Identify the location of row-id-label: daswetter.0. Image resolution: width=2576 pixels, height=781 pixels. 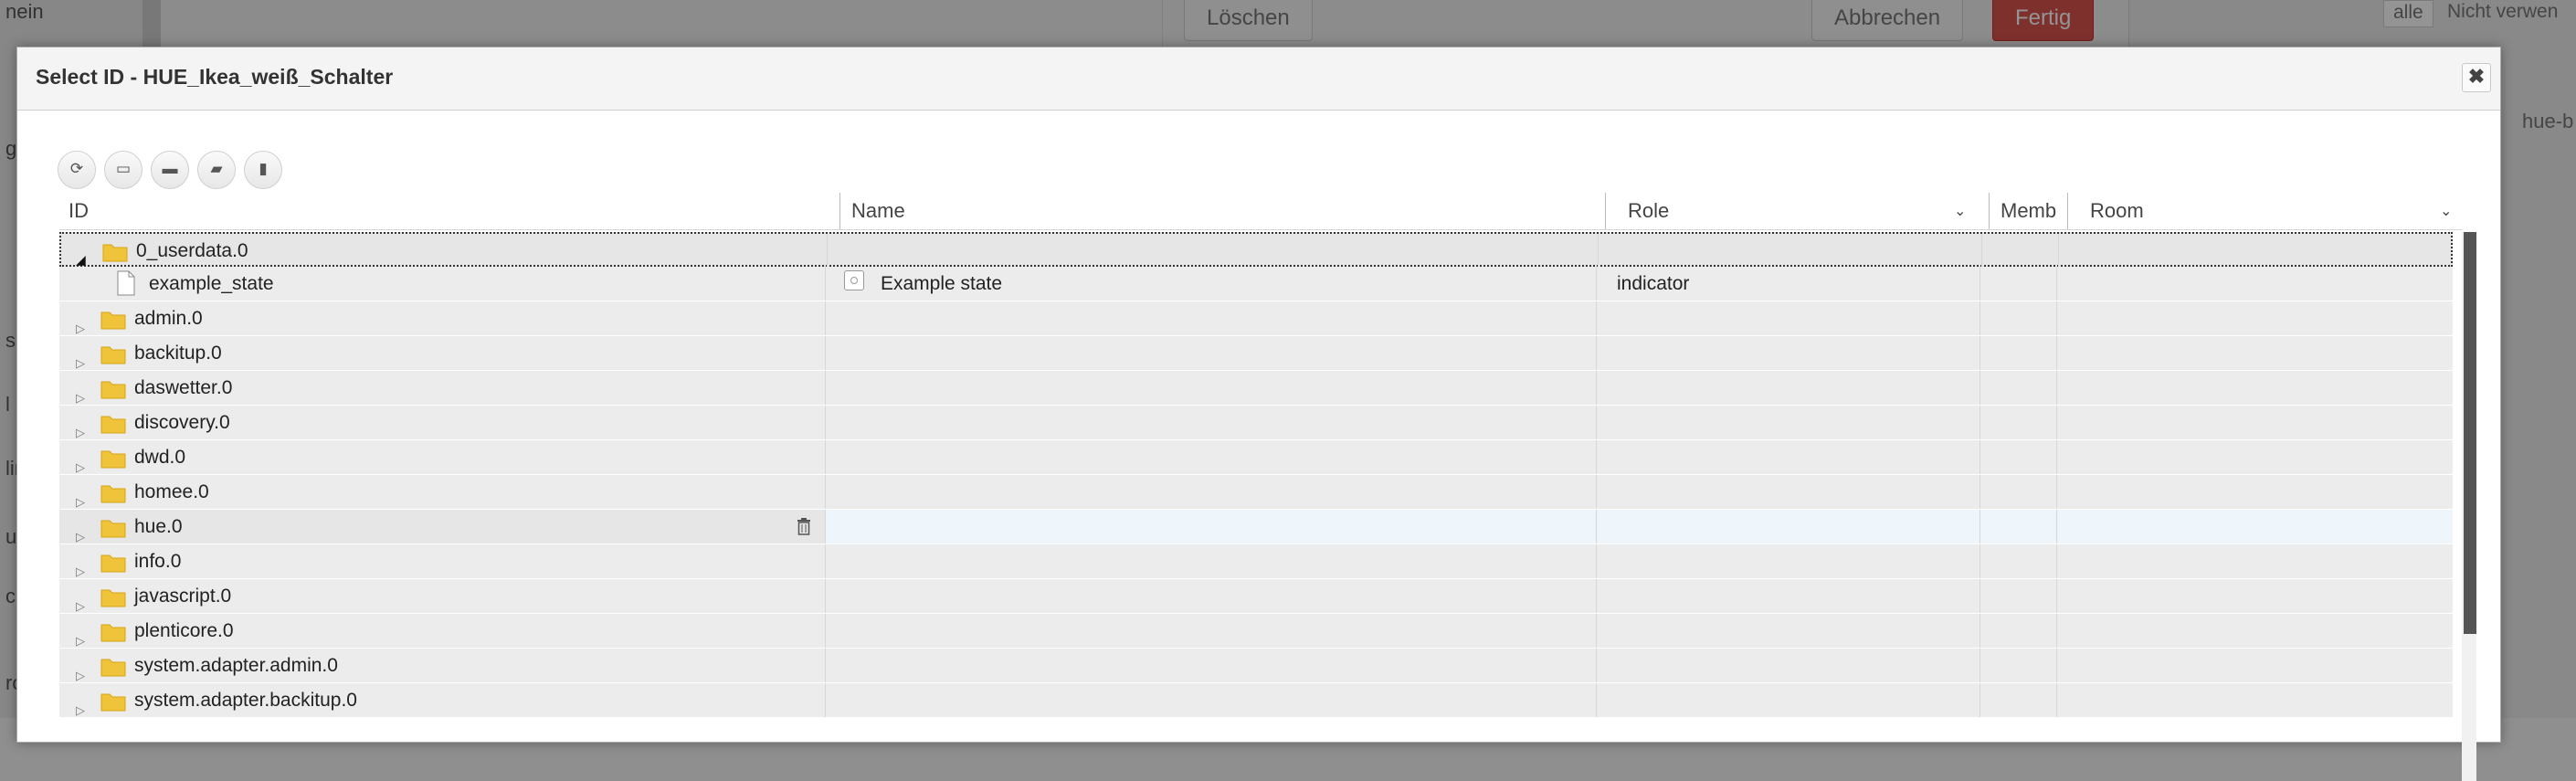
(183, 387).